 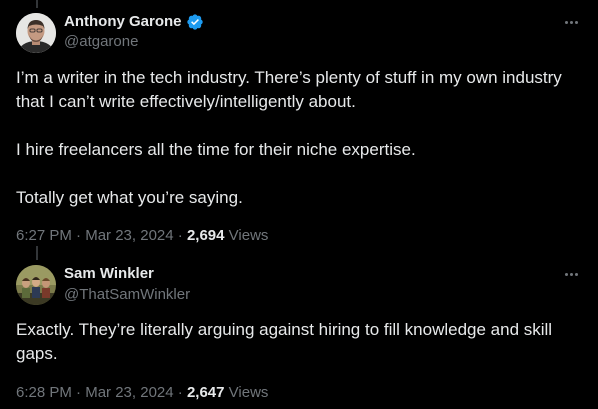 I want to click on tweet-meta: 6:28 PM · Mar 23, 2024 · 2,647 Views, so click(x=142, y=393).